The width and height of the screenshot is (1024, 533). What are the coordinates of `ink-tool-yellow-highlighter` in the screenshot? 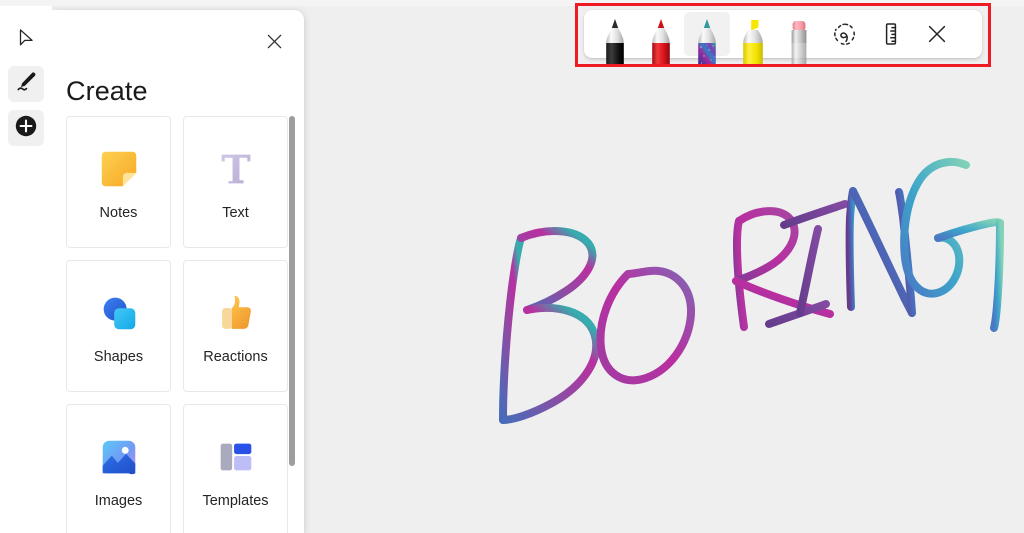 It's located at (753, 39).